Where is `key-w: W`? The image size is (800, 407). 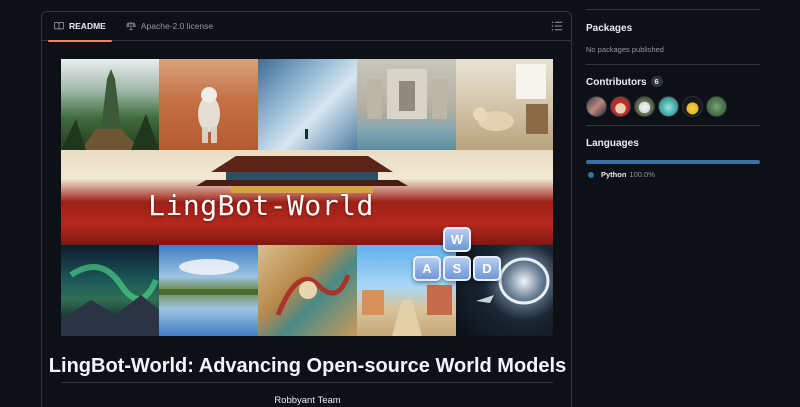 key-w: W is located at coordinates (457, 239).